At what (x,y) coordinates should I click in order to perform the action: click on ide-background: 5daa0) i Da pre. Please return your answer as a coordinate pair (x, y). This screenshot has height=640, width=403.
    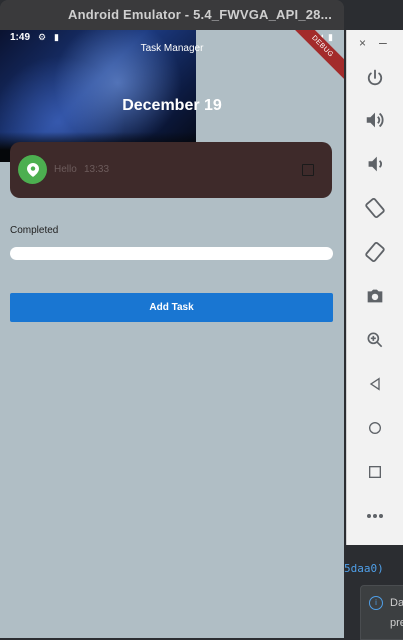
    Looking at the image, I should click on (373, 592).